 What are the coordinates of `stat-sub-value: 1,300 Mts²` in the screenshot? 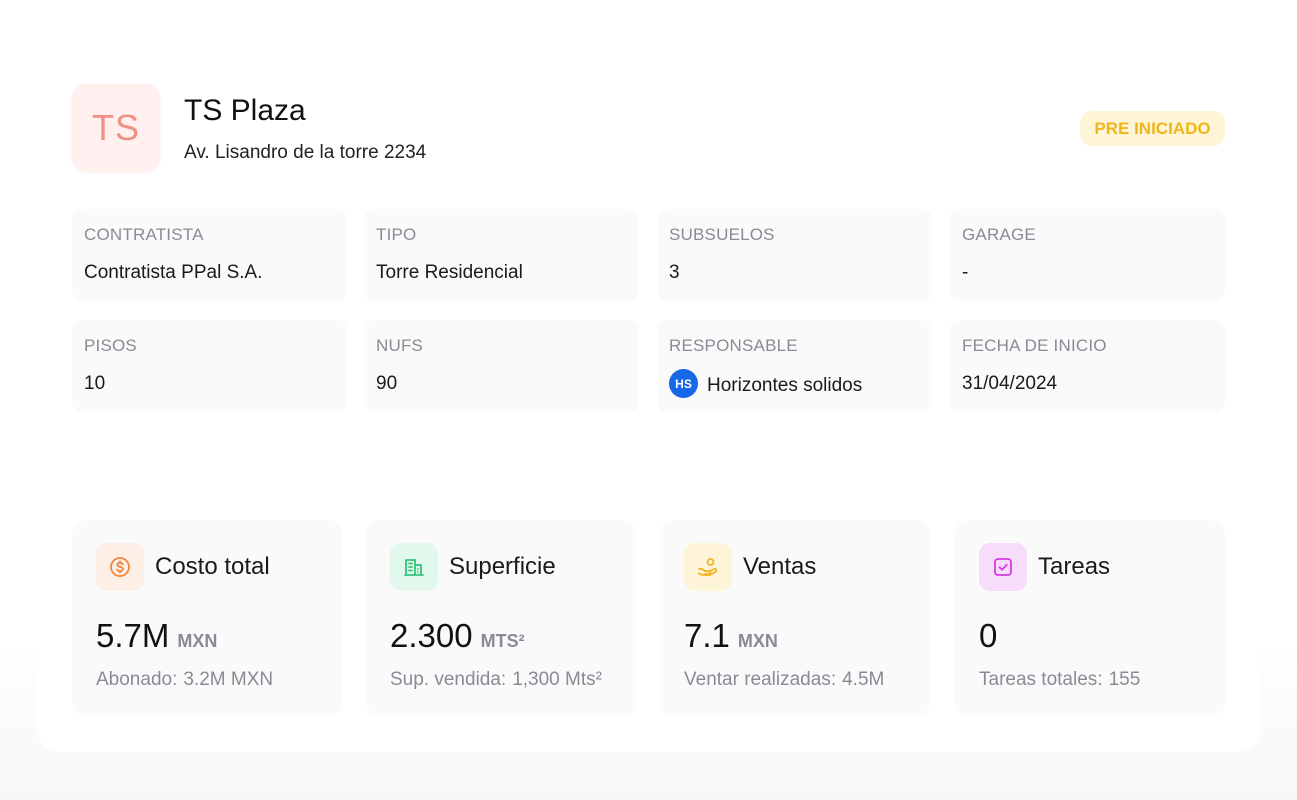 It's located at (557, 679).